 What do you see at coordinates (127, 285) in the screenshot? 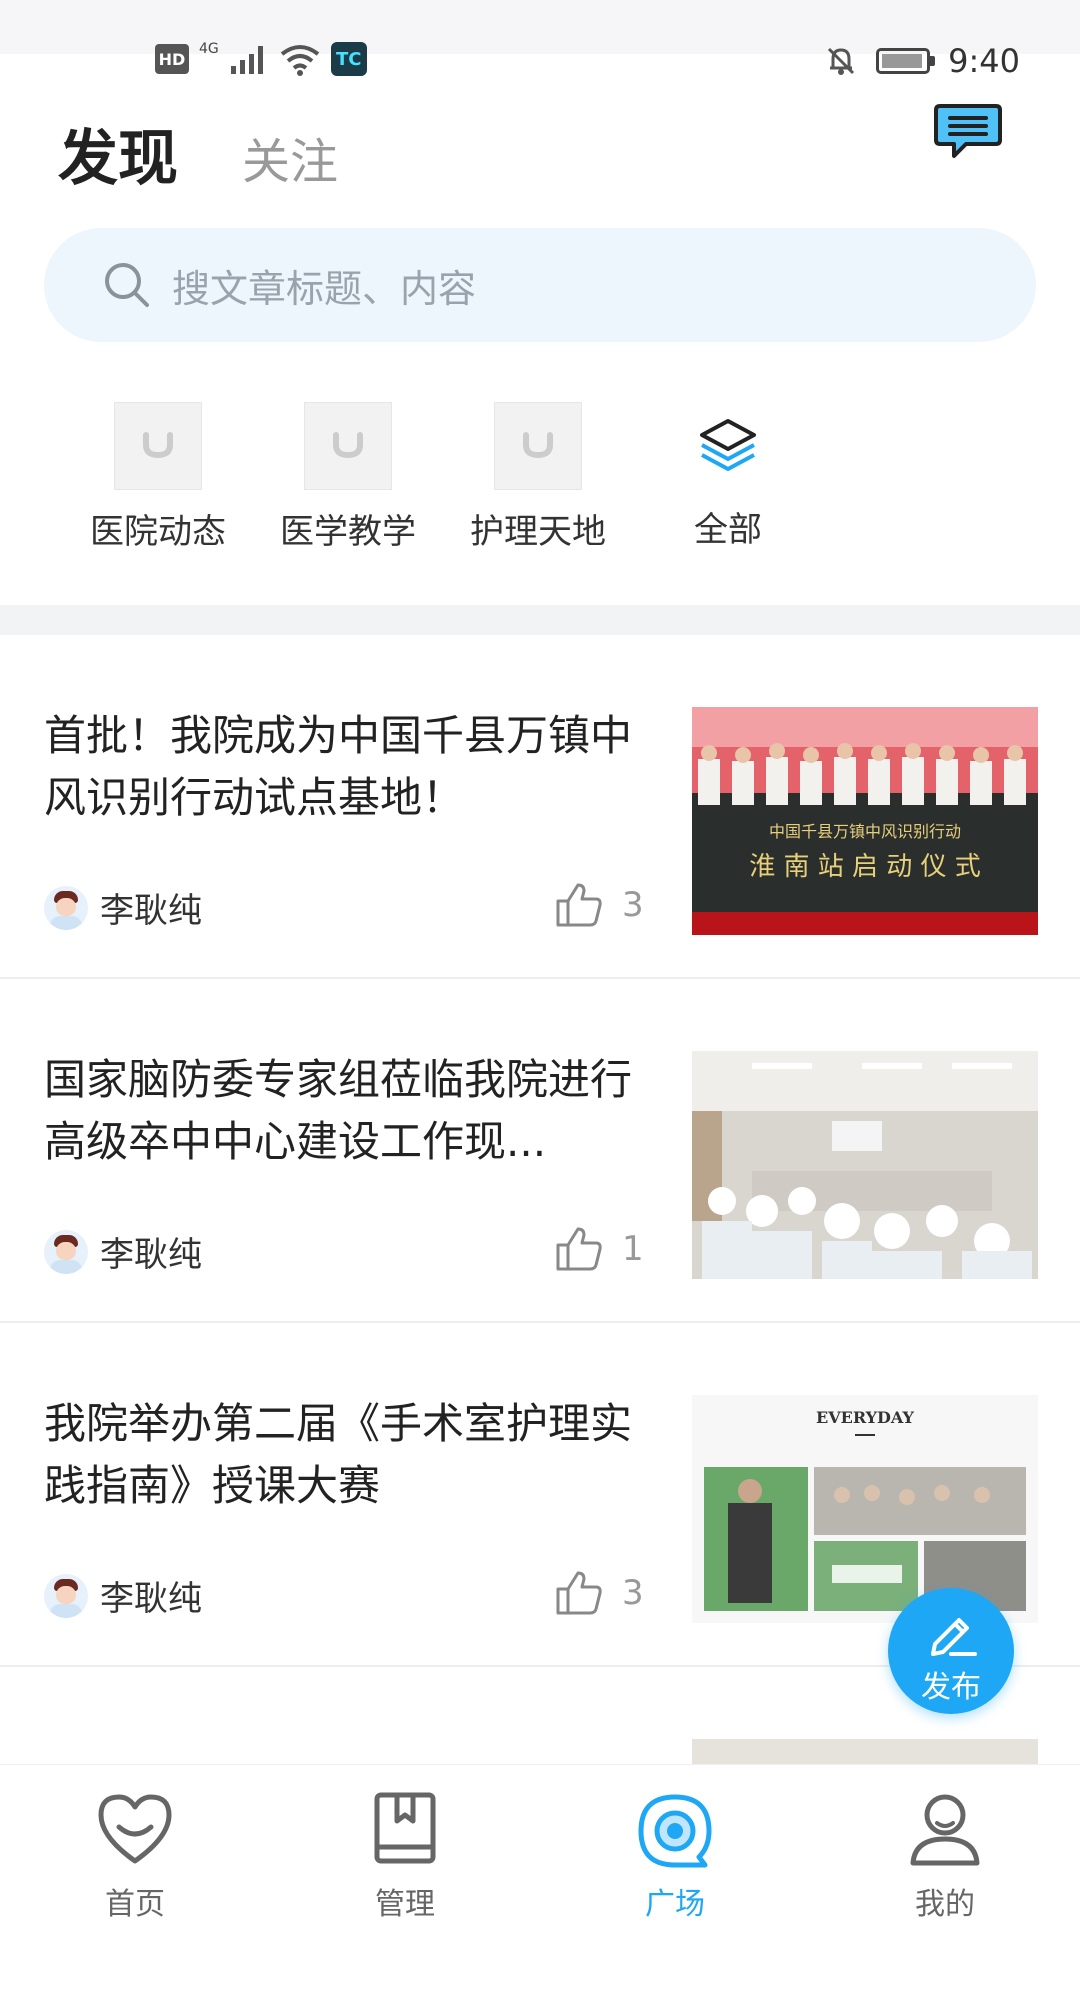
I see `search-icon` at bounding box center [127, 285].